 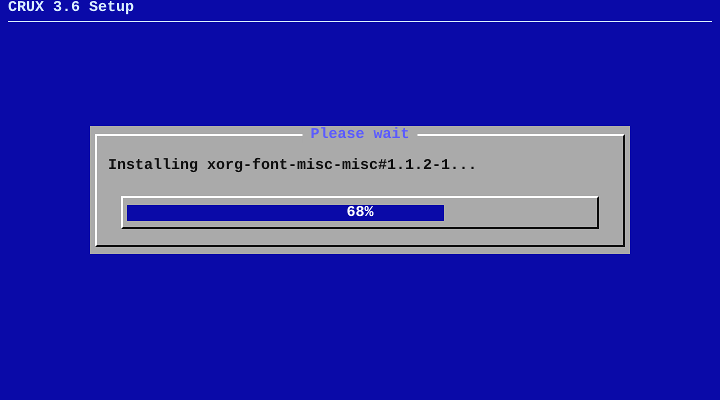 What do you see at coordinates (360, 213) in the screenshot?
I see `progress-reading: 68%` at bounding box center [360, 213].